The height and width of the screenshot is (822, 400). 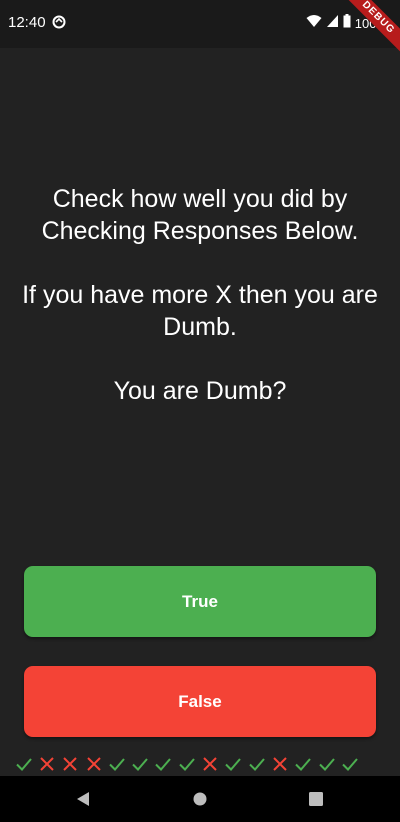 What do you see at coordinates (316, 801) in the screenshot?
I see `recents-icon` at bounding box center [316, 801].